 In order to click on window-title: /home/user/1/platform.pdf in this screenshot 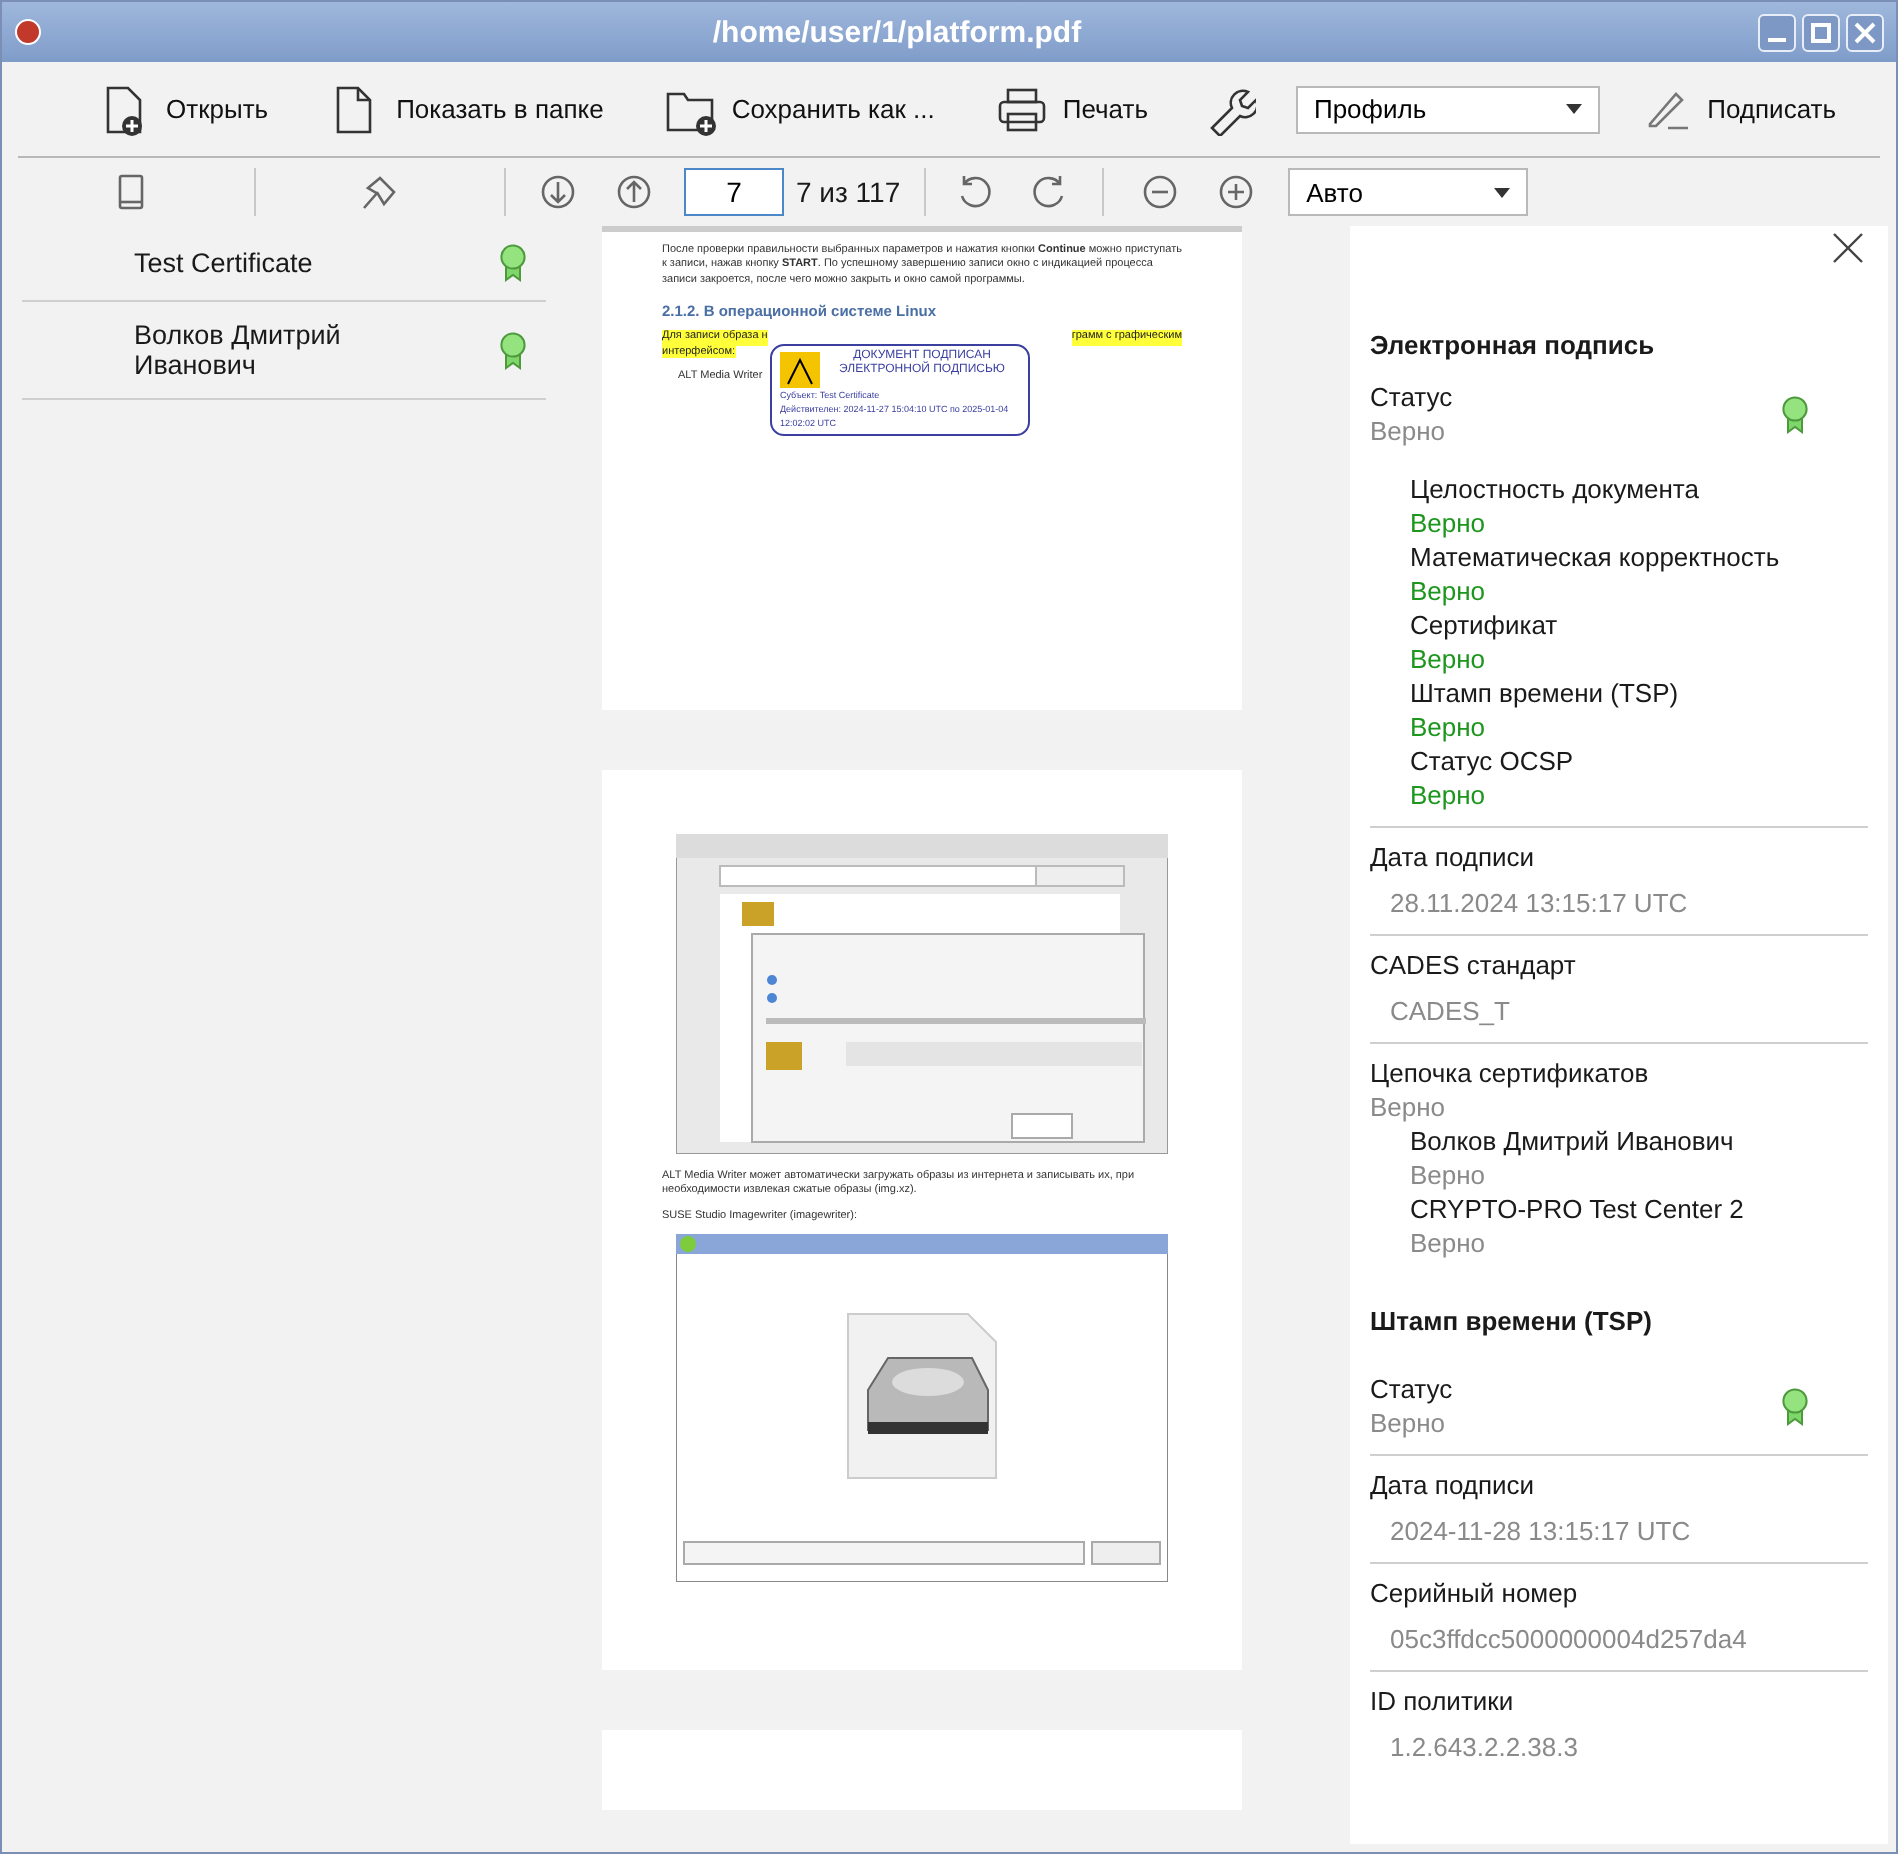, I will do `click(897, 32)`.